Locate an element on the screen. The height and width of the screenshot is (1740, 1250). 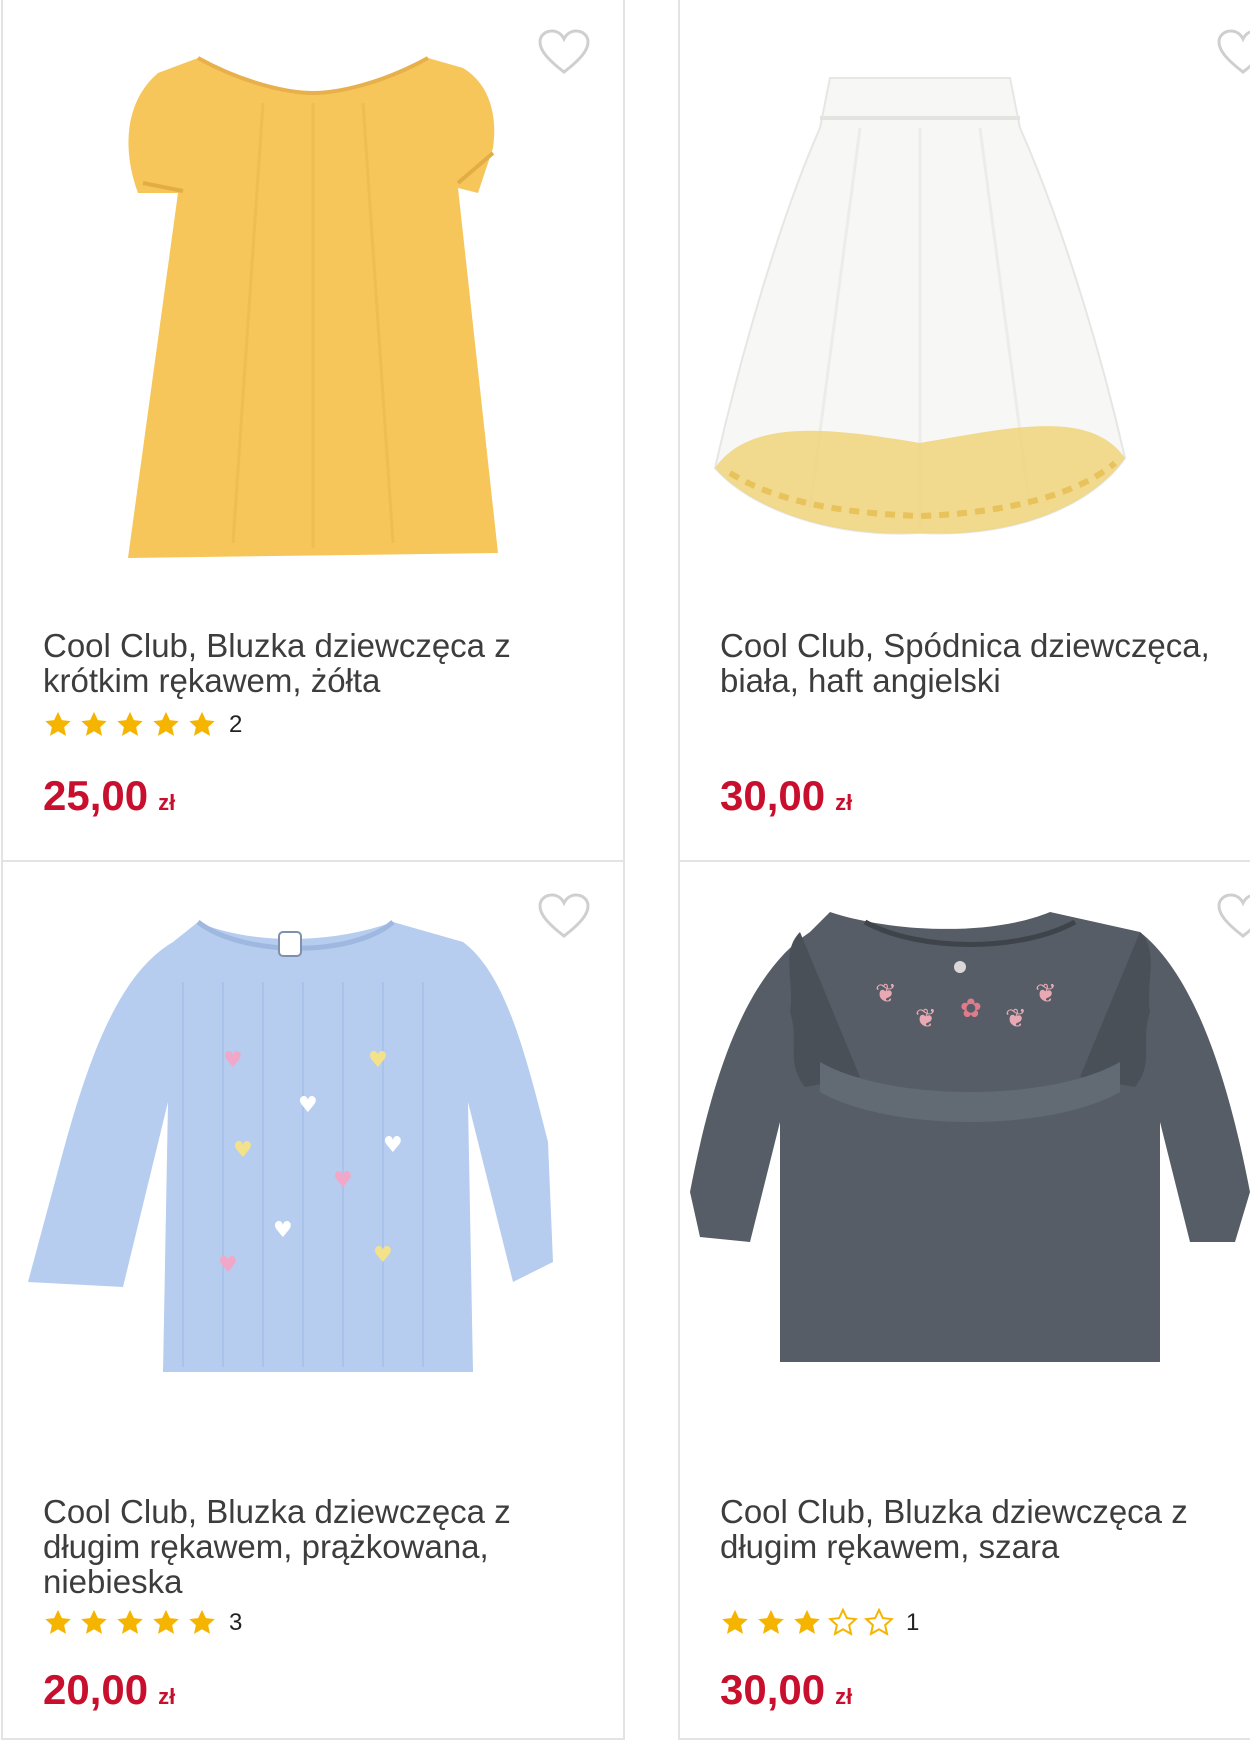
rating-count: 1 is located at coordinates (913, 1622).